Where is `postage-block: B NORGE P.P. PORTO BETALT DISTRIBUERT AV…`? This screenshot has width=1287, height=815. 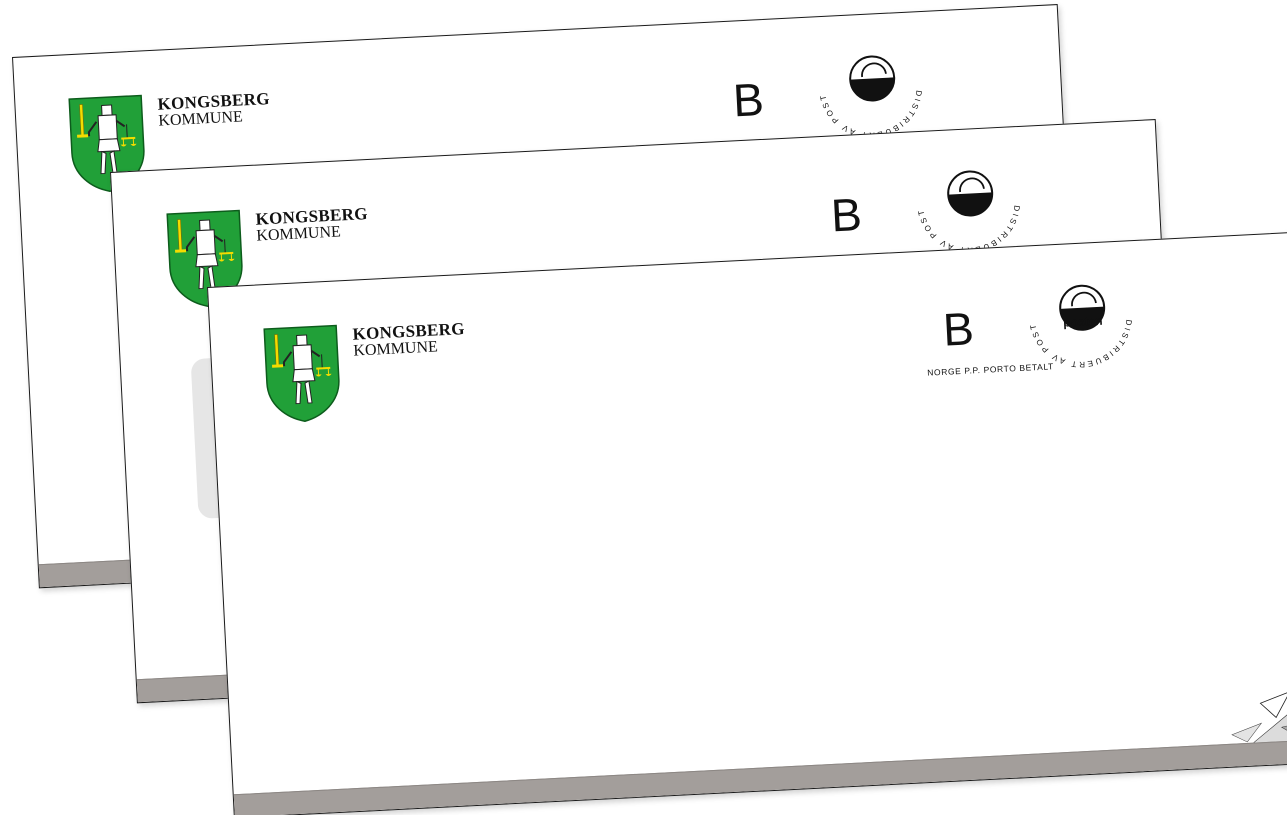
postage-block: B NORGE P.P. PORTO BETALT DISTRIBUERT AV… is located at coordinates (1076, 316).